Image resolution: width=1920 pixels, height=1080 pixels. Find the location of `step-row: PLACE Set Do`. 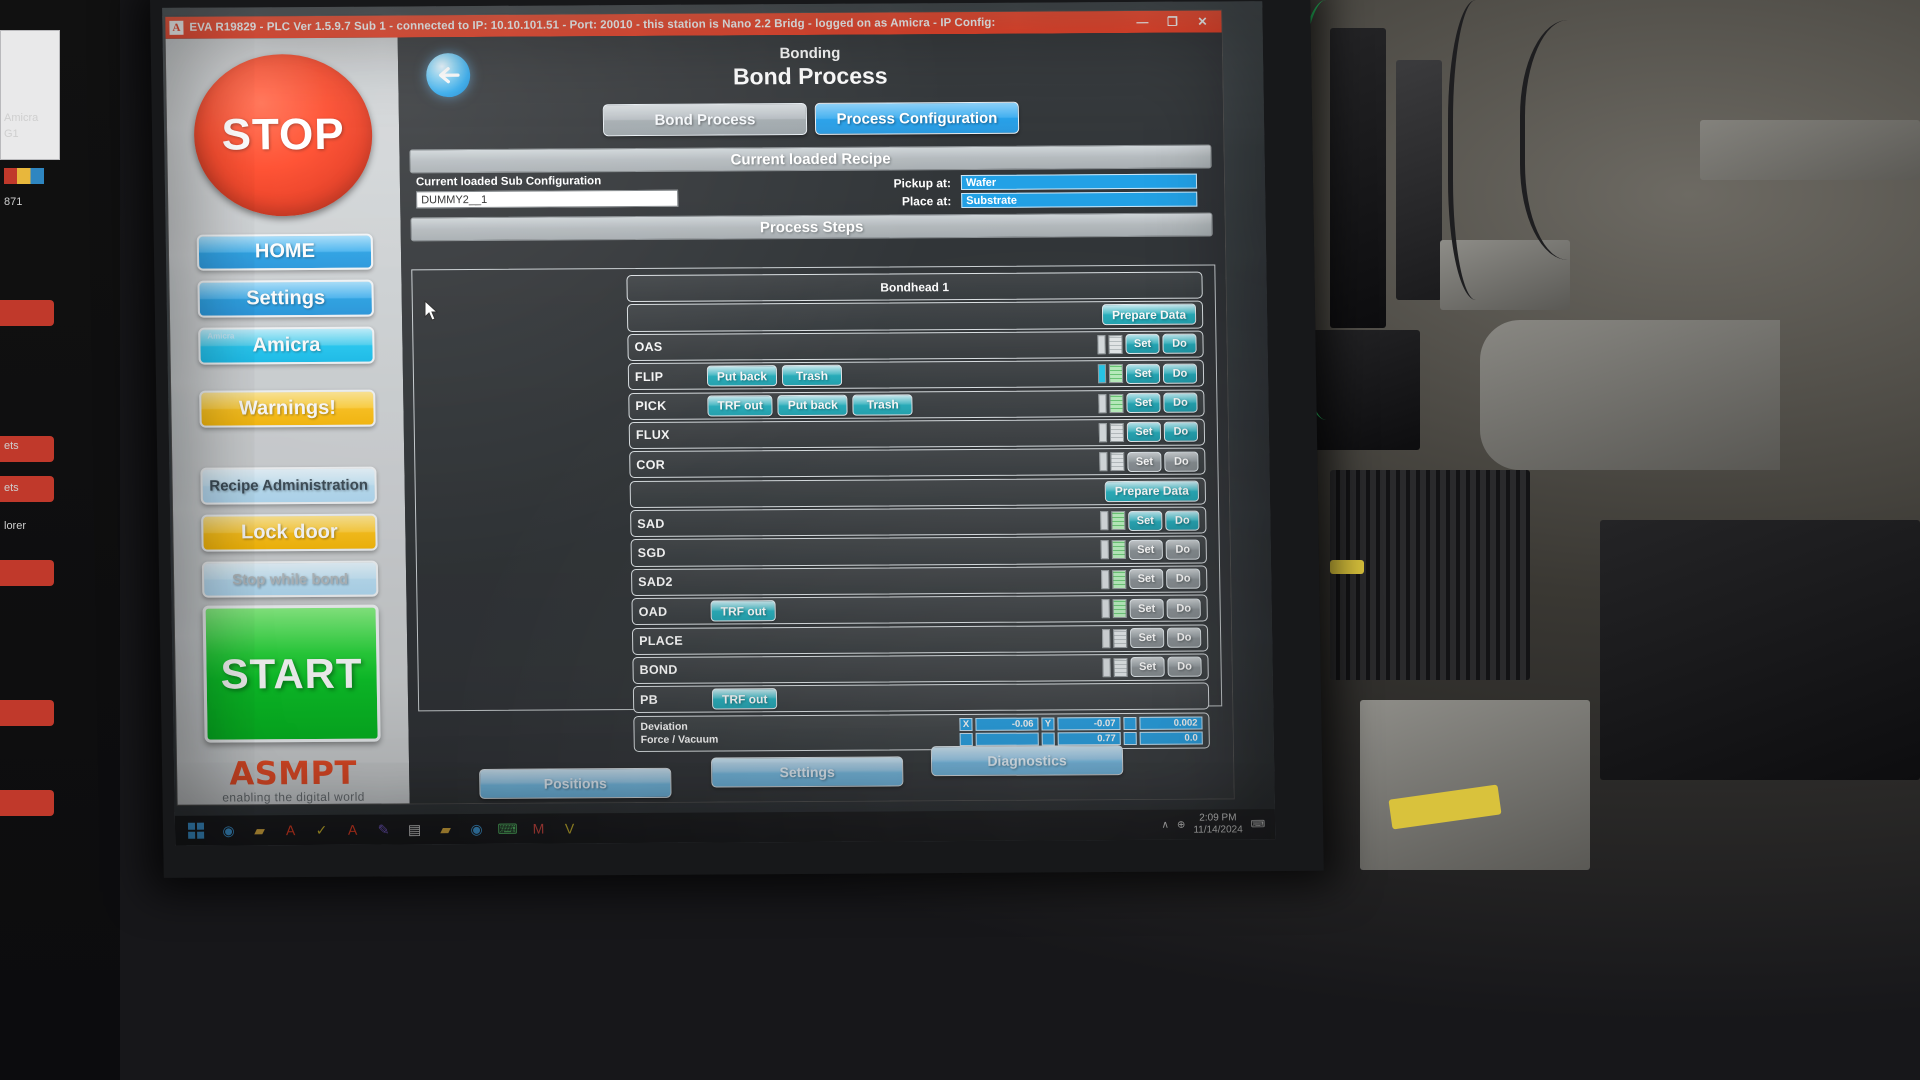

step-row: PLACE Set Do is located at coordinates (920, 639).